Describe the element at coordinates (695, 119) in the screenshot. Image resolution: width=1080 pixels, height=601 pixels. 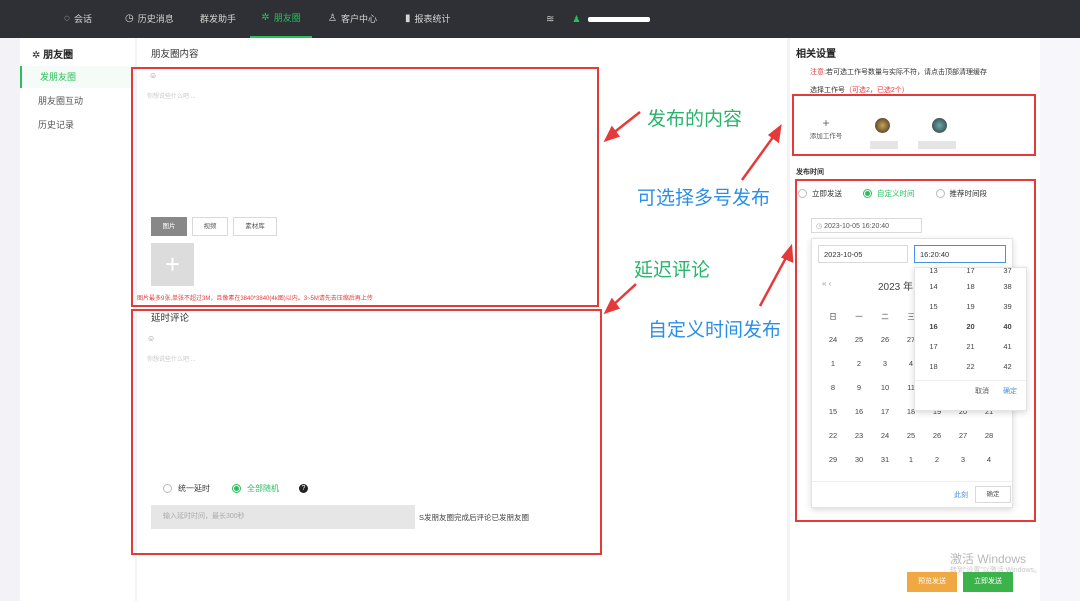
I see `annotation-content-label: 发布的内容` at that location.